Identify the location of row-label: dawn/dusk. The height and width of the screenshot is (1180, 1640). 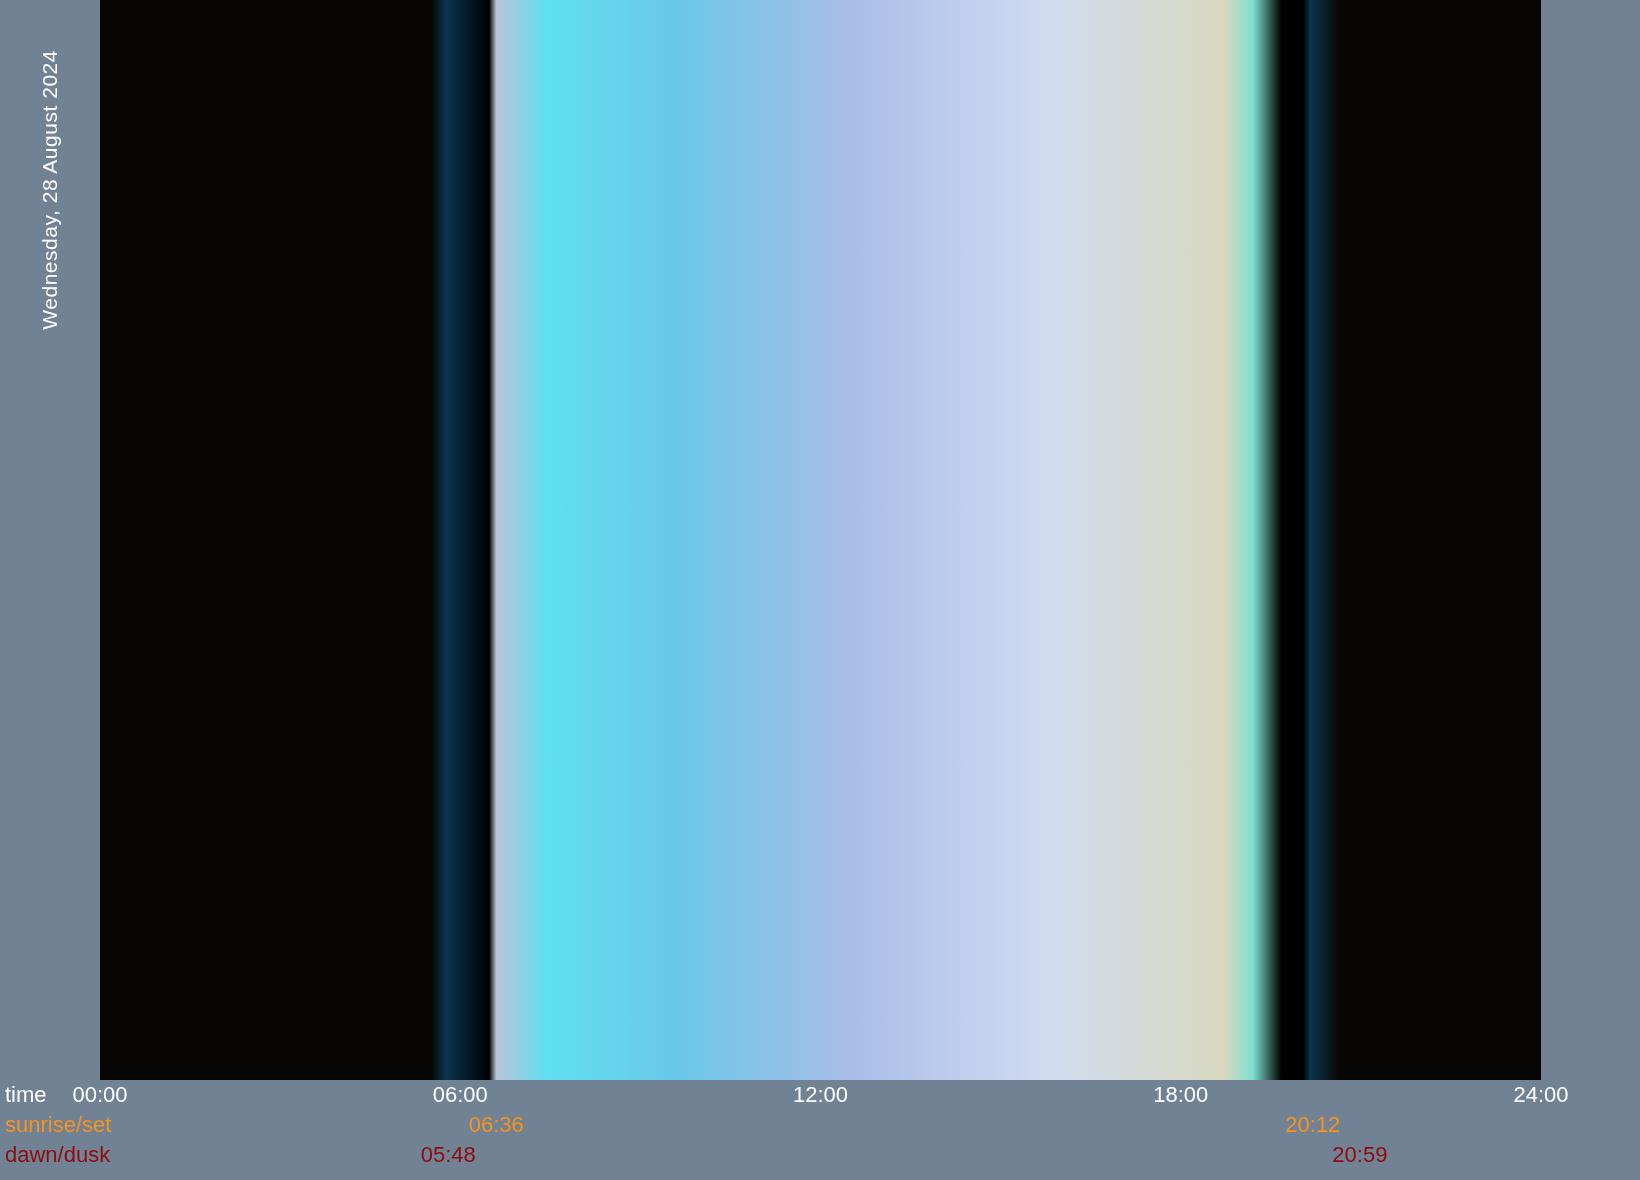
(58, 1155).